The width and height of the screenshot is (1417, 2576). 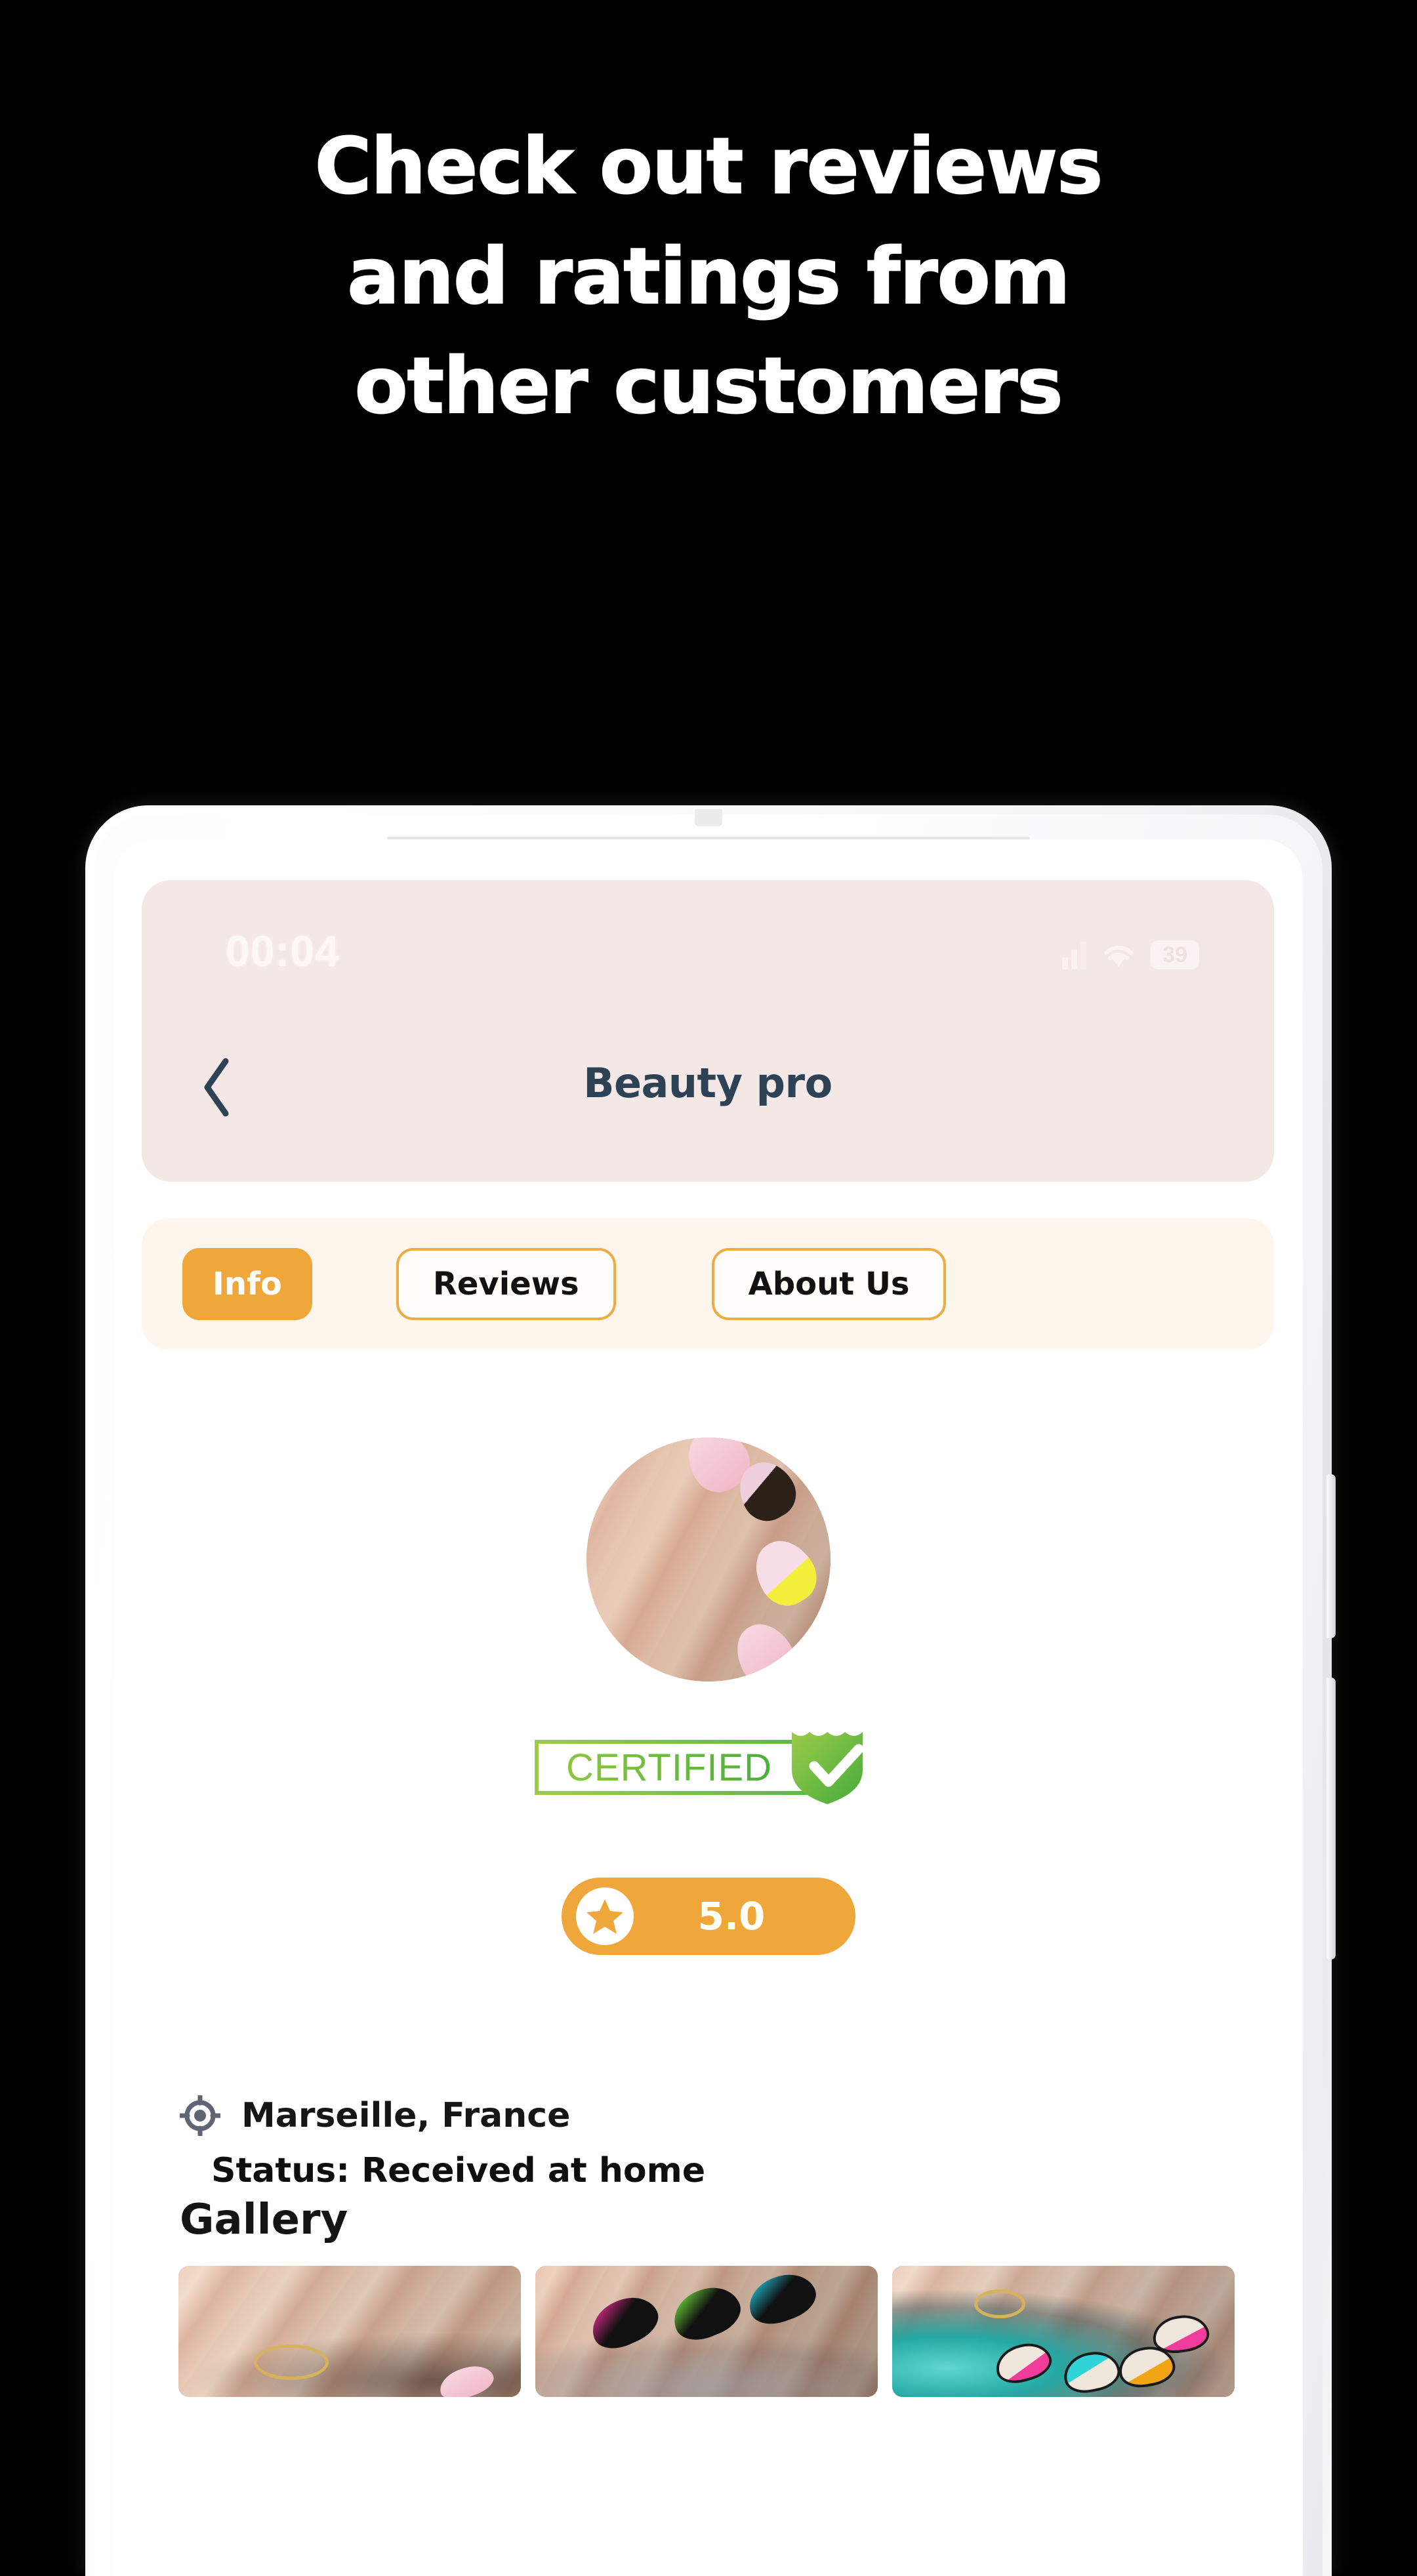 What do you see at coordinates (1331, 1556) in the screenshot?
I see `power-button` at bounding box center [1331, 1556].